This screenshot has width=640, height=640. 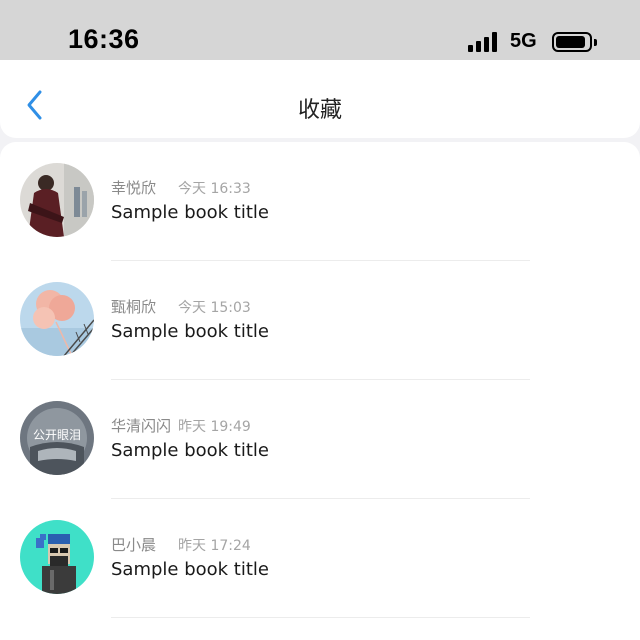 I want to click on timestamp: 昨天 17:24, so click(x=214, y=546).